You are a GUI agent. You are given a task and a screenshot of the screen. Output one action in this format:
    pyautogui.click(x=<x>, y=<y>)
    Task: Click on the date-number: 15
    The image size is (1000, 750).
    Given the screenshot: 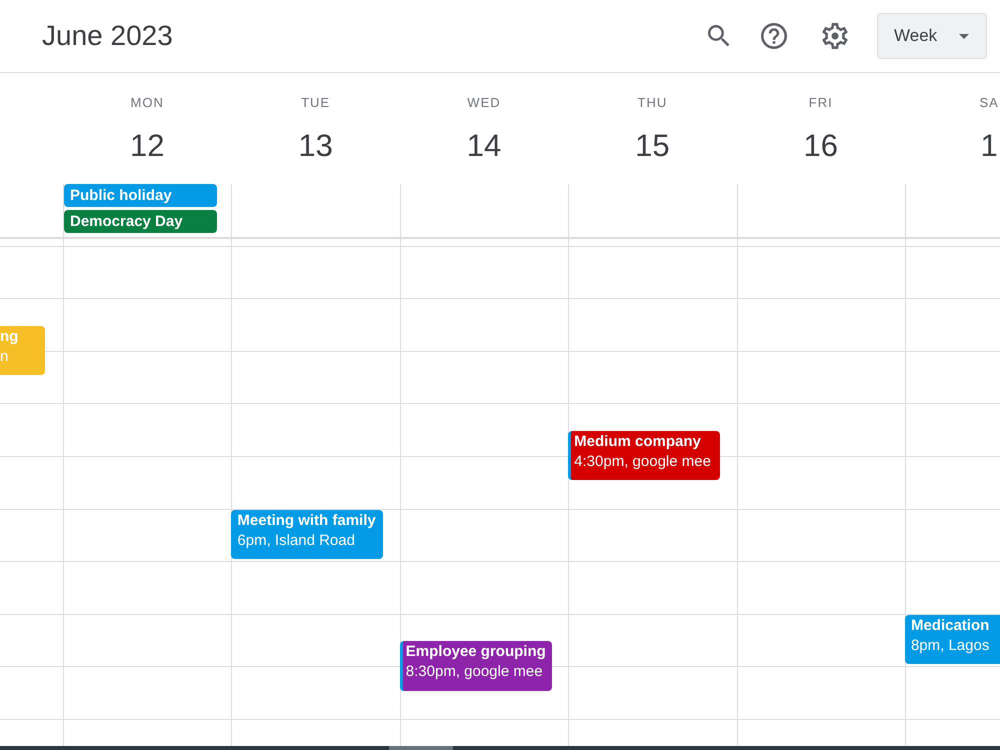 What is the action you would take?
    pyautogui.click(x=652, y=146)
    